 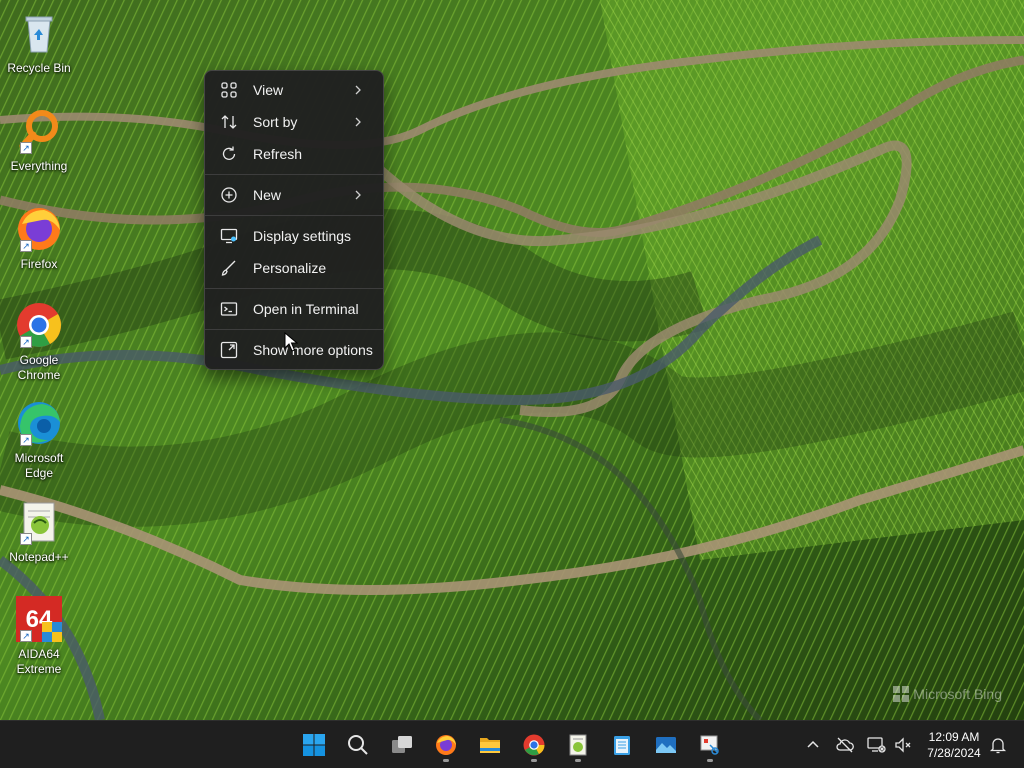 I want to click on firefox-icon, so click(x=446, y=745).